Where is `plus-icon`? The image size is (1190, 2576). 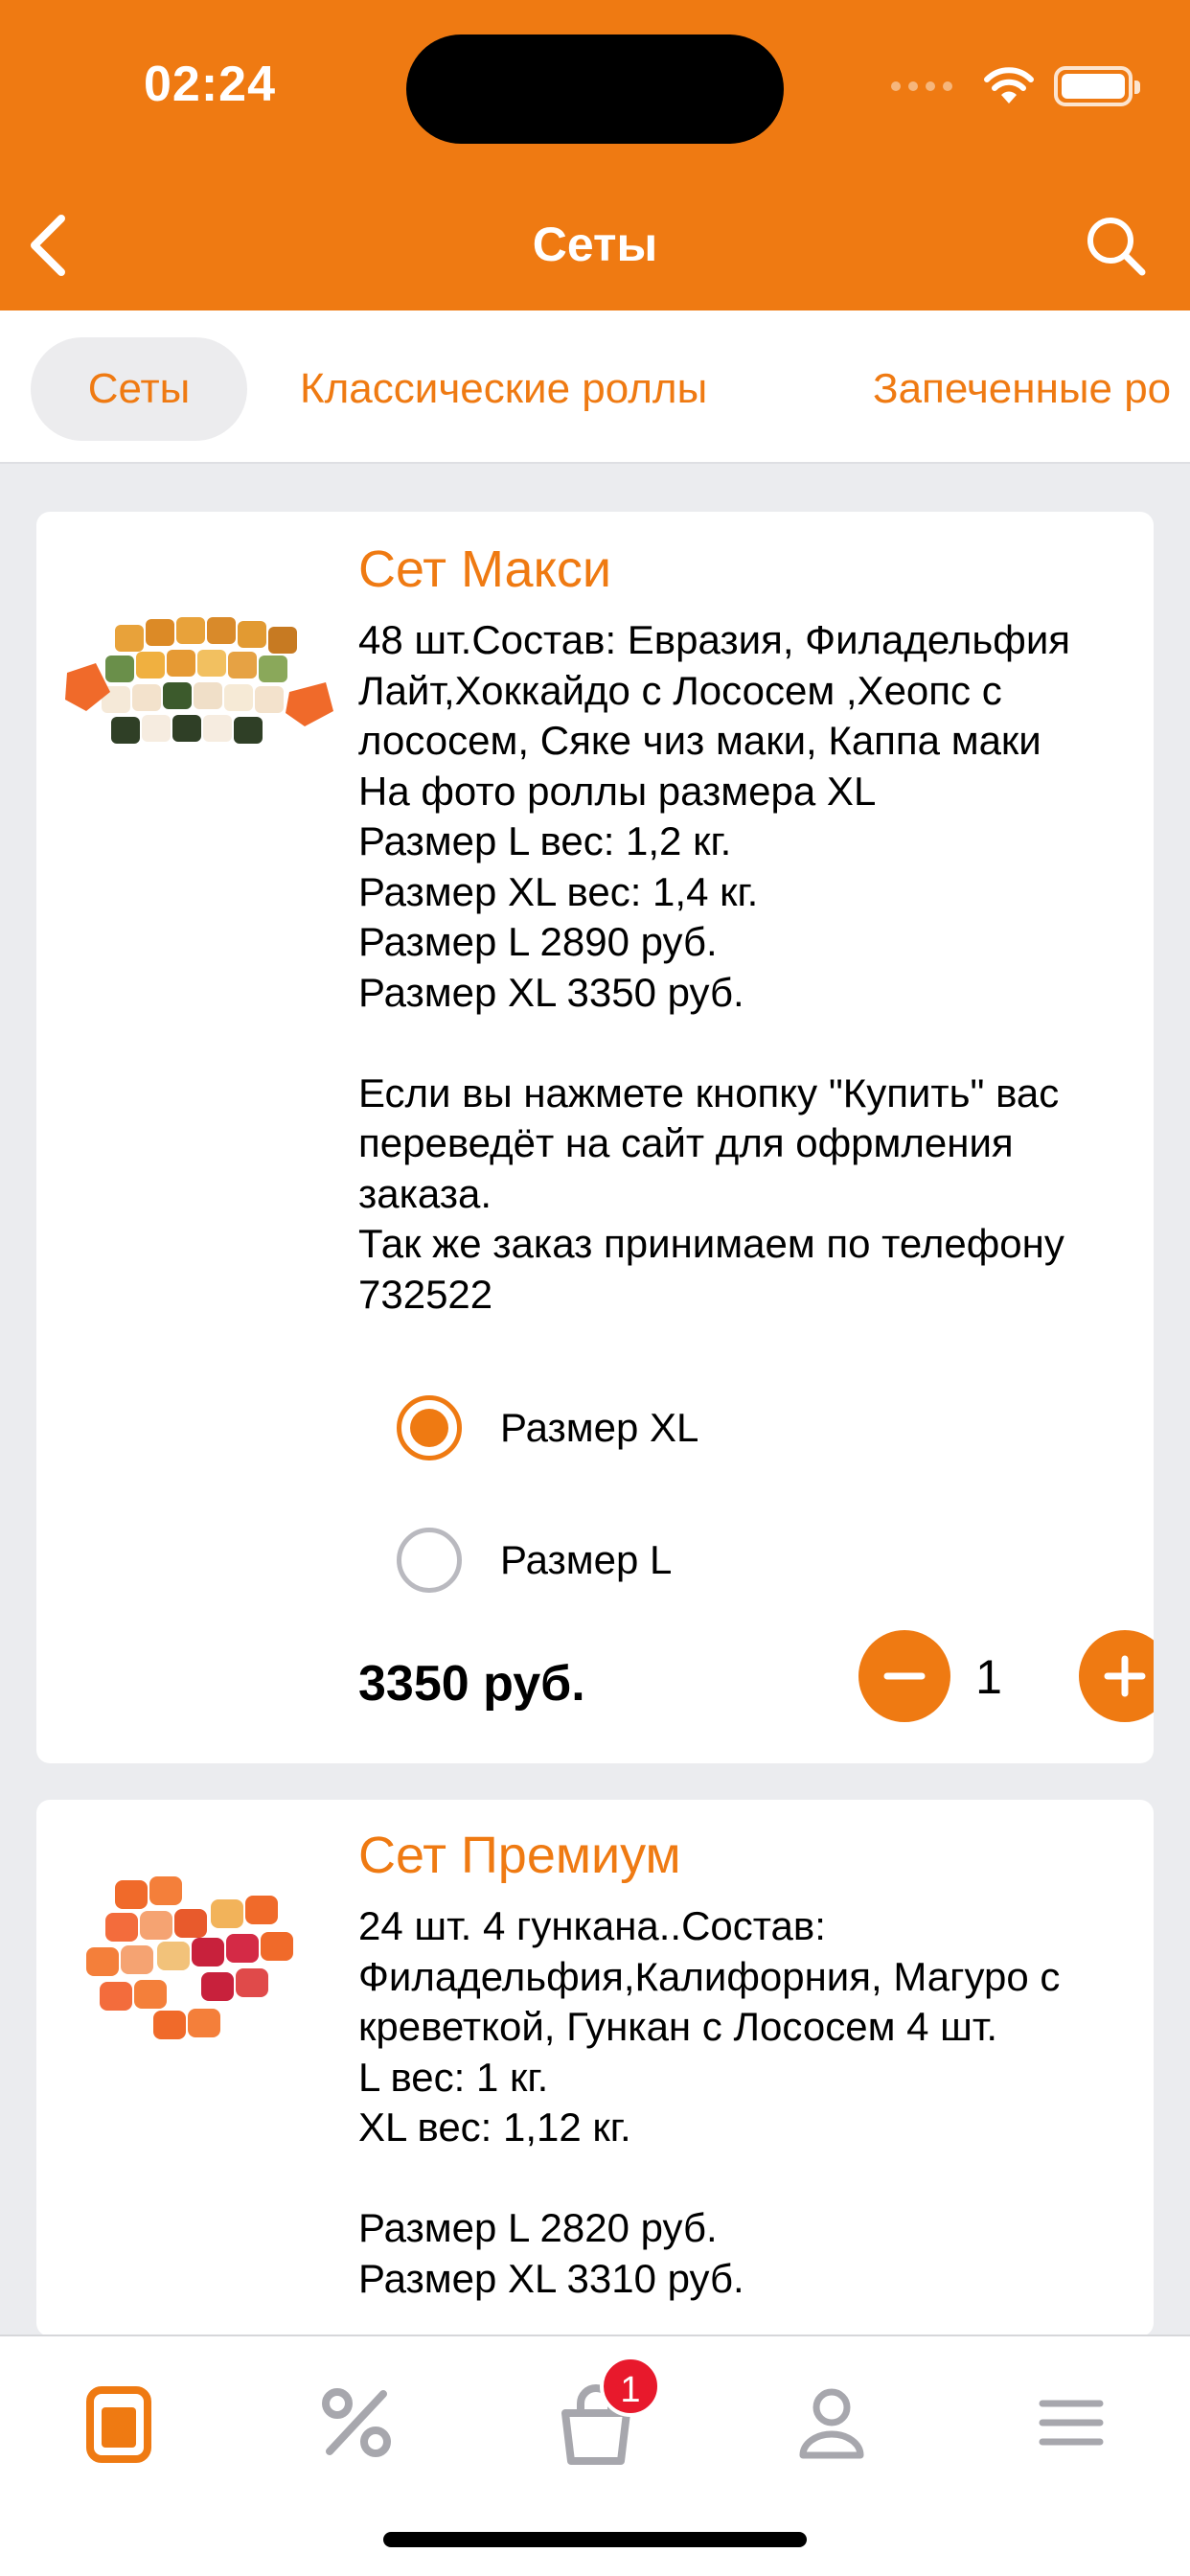 plus-icon is located at coordinates (1125, 1676).